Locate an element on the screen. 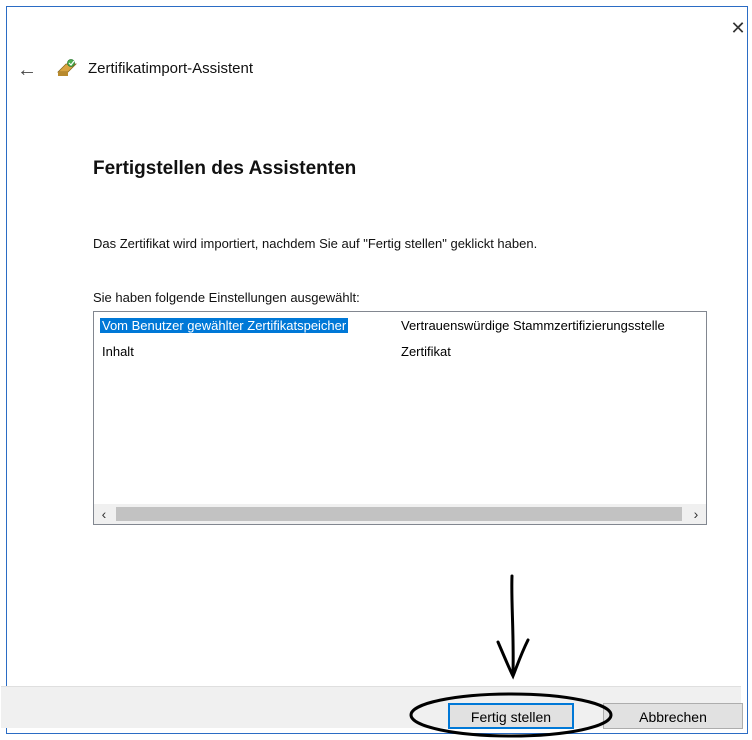 This screenshot has width=752, height=740. page-title: Fertigstellen des Assistenten is located at coordinates (225, 168).